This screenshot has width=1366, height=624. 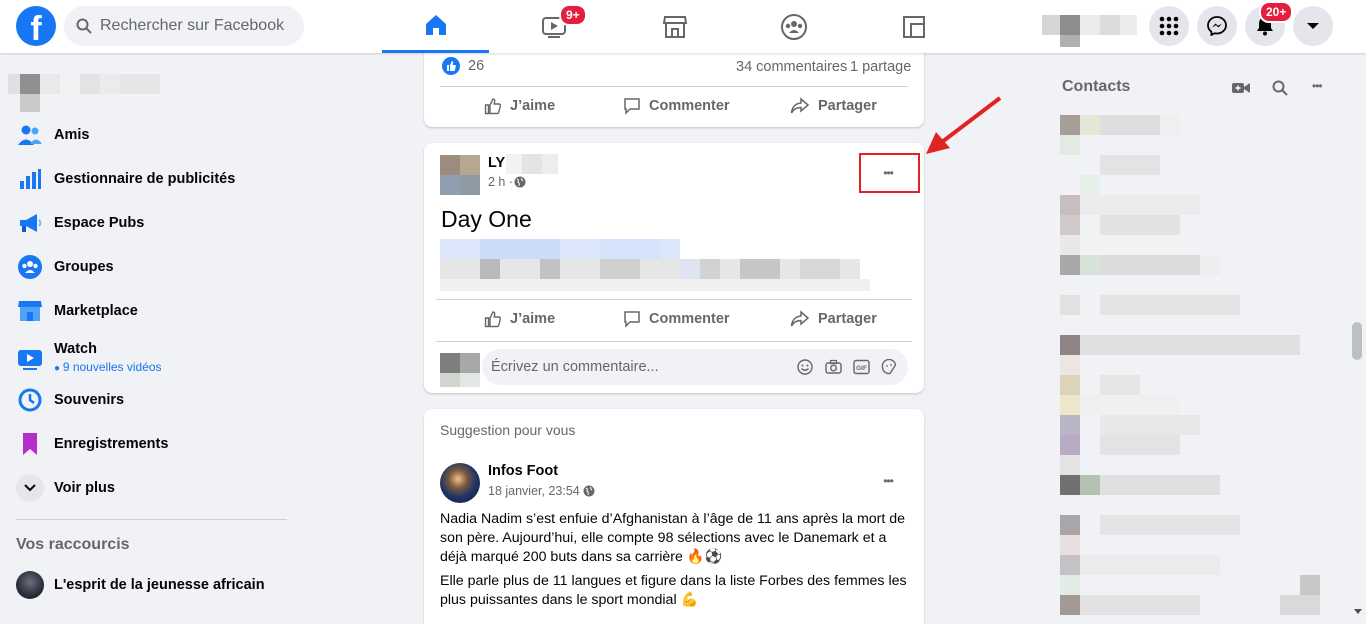 I want to click on post-title: Day One, so click(x=486, y=219).